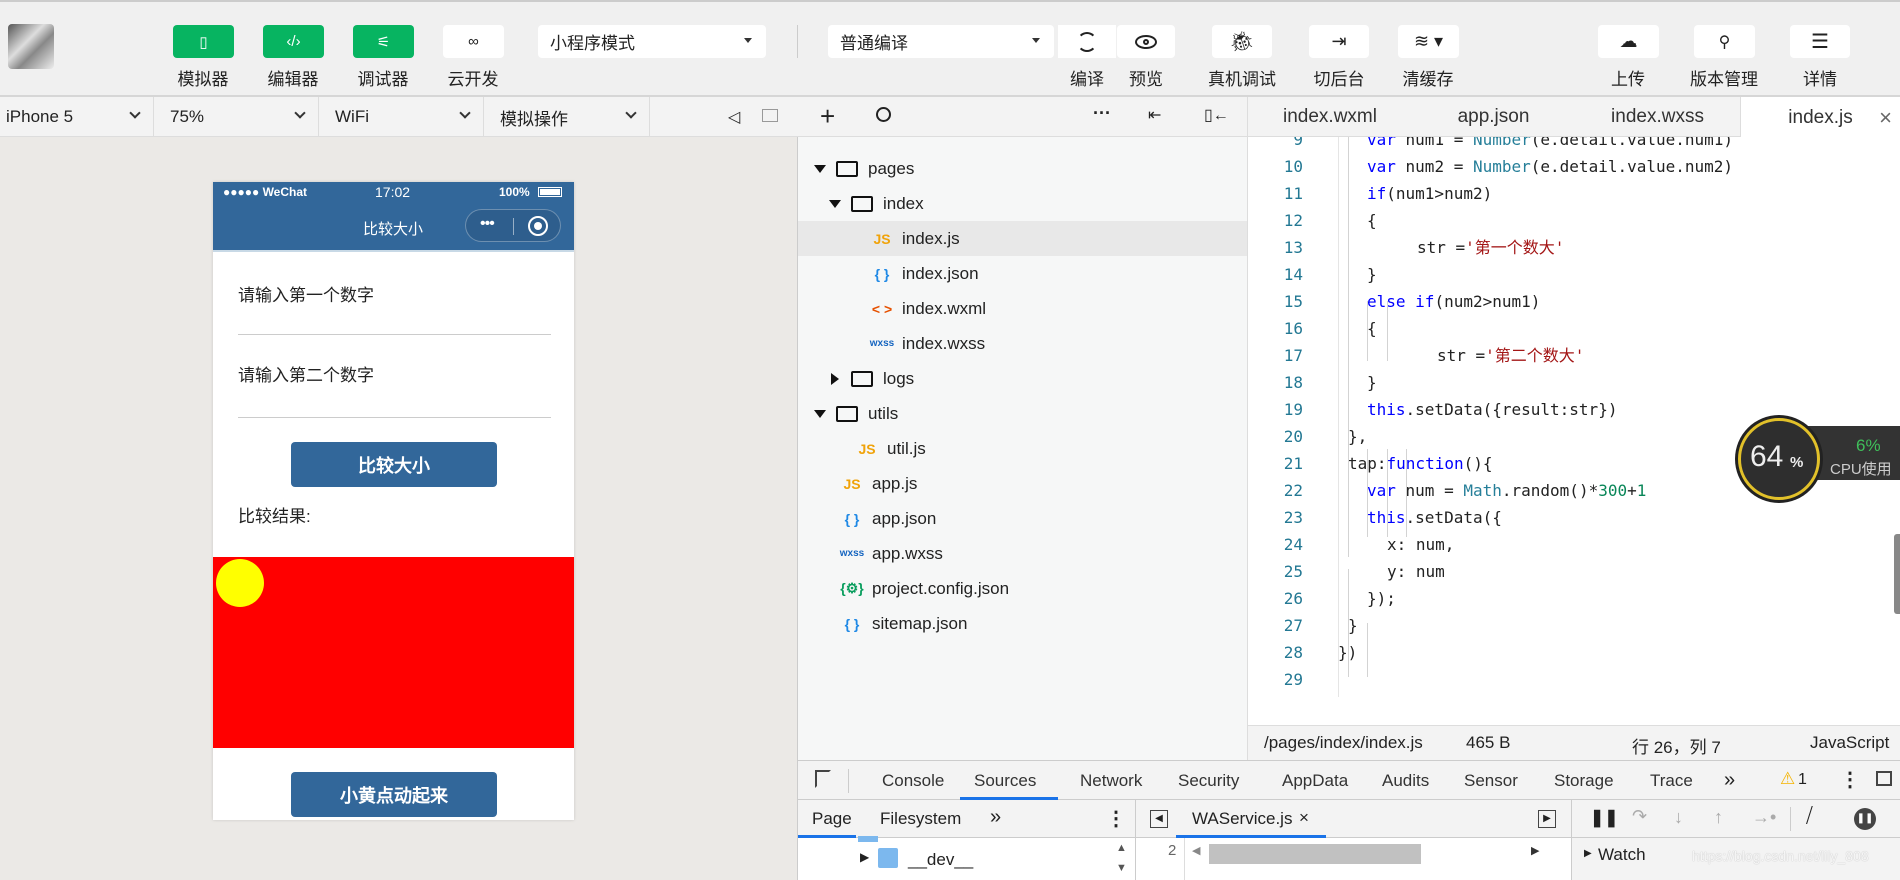 The height and width of the screenshot is (880, 1900). Describe the element at coordinates (1005, 780) in the screenshot. I see `devtools-tab: Sources` at that location.